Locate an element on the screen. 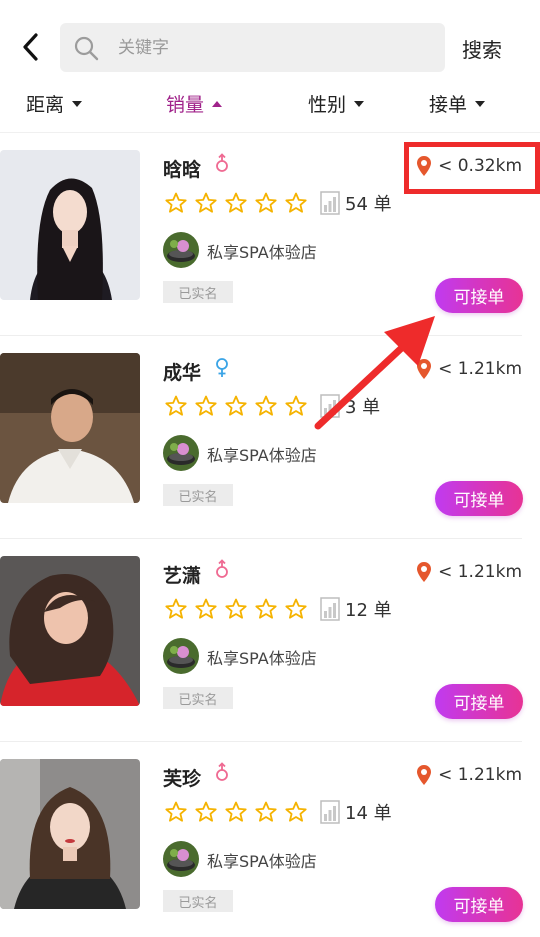  filter-label: 性别 is located at coordinates (327, 105).